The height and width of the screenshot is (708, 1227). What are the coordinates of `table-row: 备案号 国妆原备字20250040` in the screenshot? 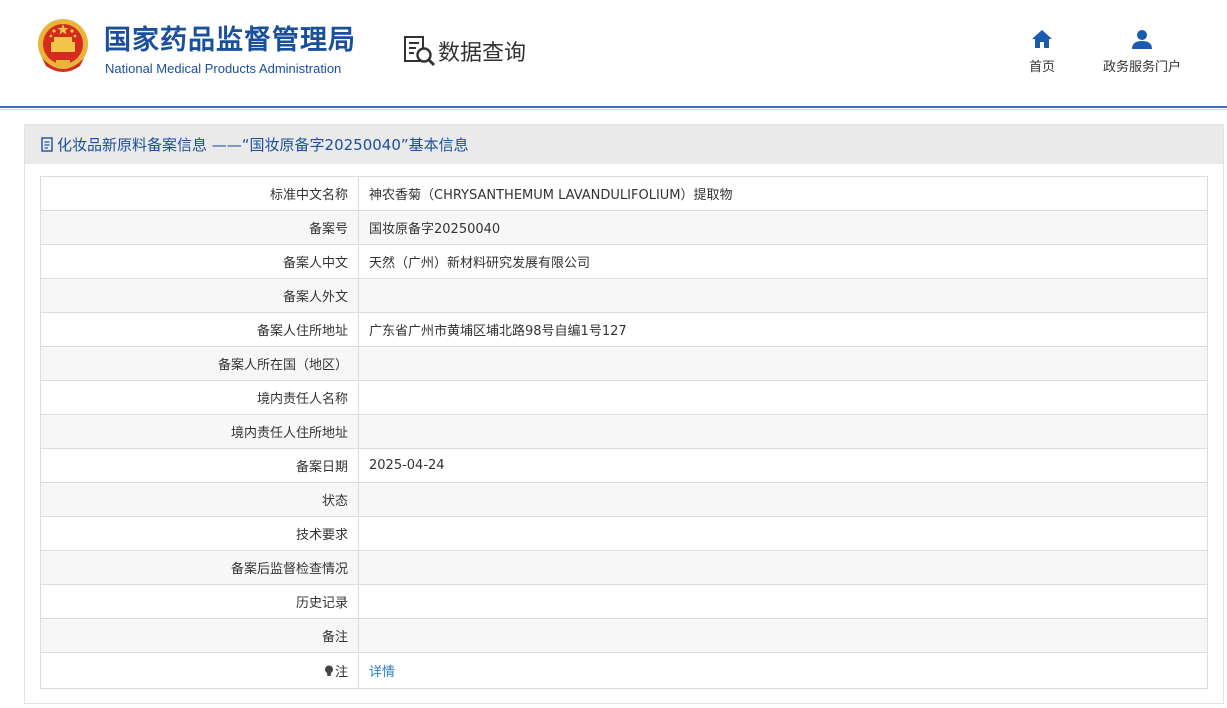 It's located at (624, 227).